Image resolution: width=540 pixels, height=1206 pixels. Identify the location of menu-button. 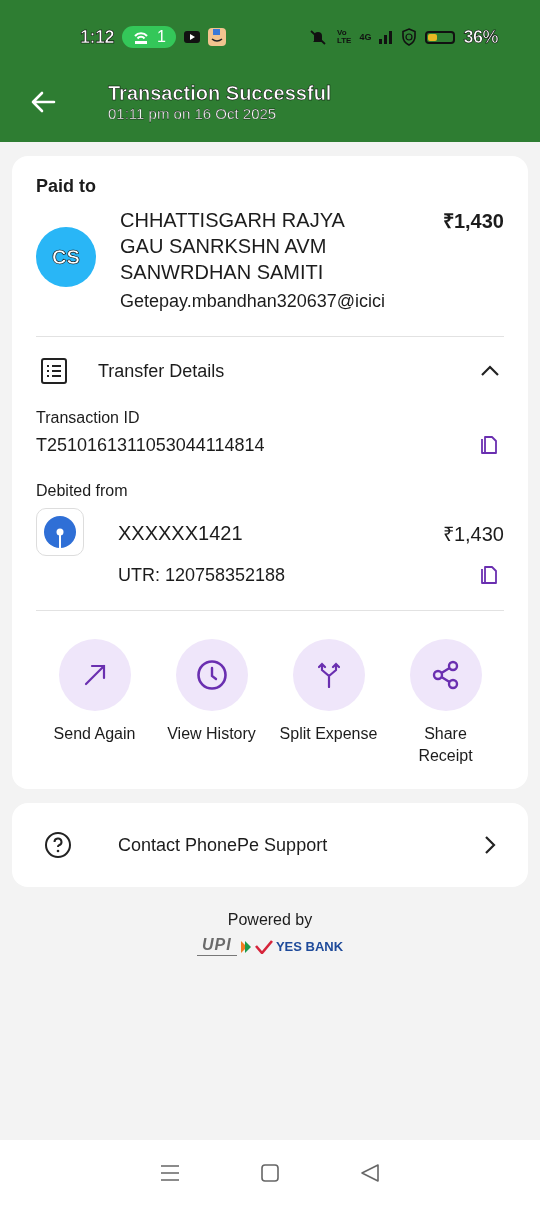
(170, 1173).